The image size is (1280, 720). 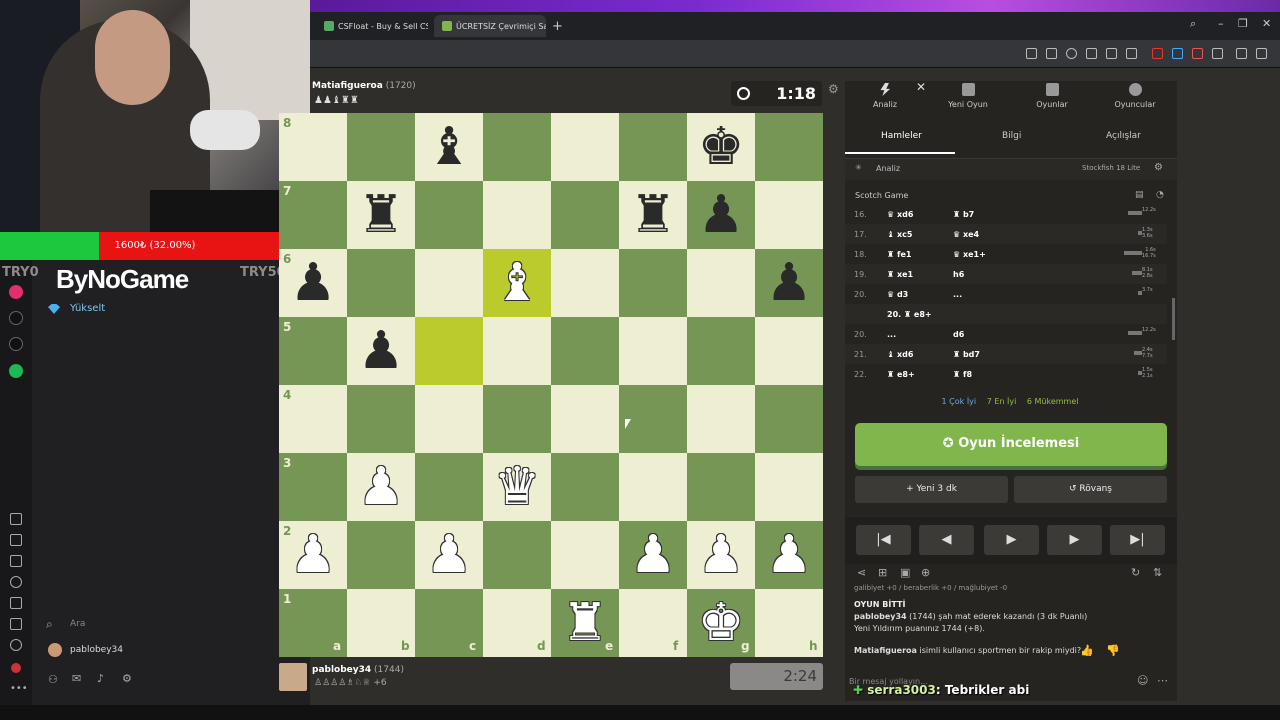 I want to click on square-e8, so click(x=585, y=147).